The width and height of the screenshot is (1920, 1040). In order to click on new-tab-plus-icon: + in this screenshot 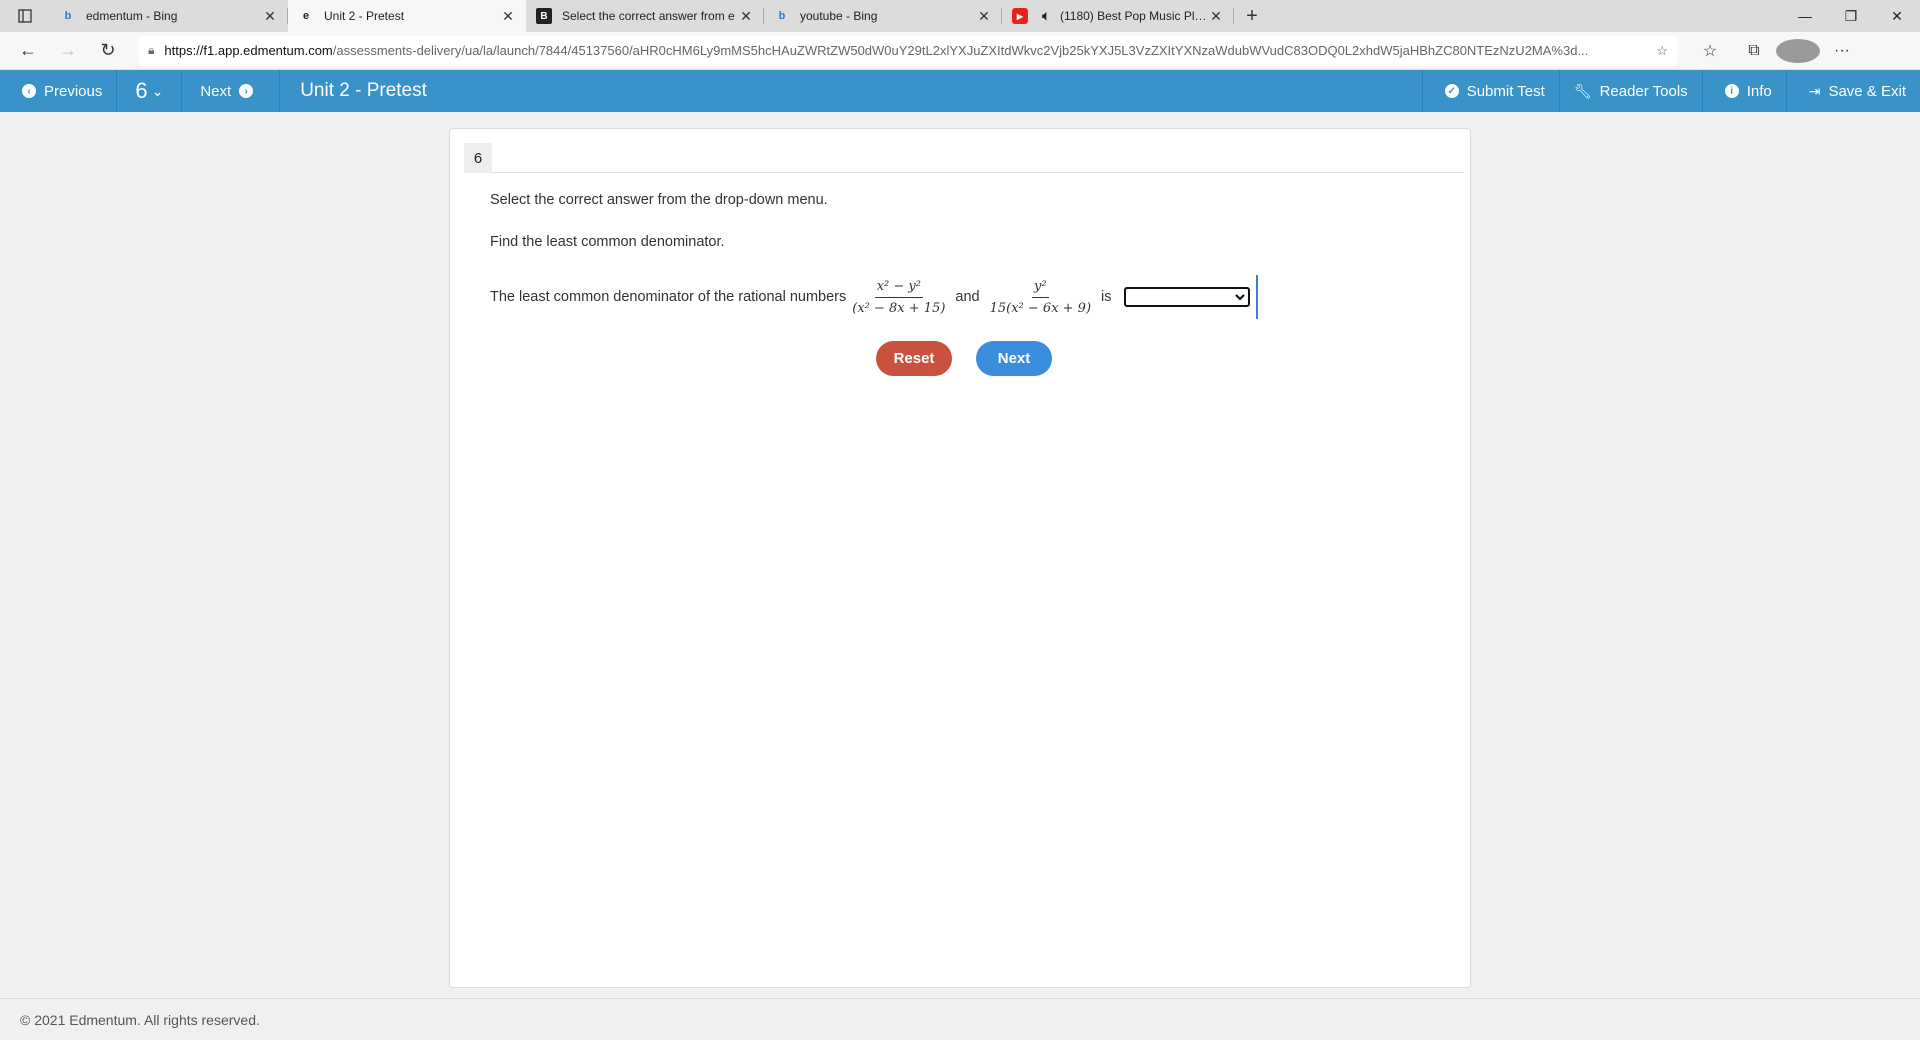, I will do `click(1252, 16)`.